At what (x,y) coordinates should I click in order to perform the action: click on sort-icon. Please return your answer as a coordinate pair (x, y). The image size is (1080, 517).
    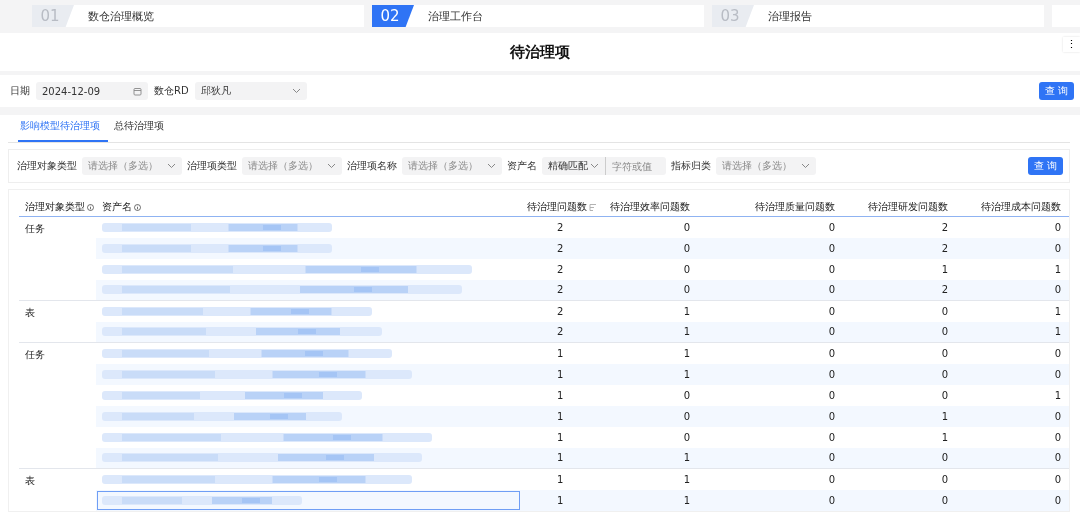
    Looking at the image, I should click on (593, 207).